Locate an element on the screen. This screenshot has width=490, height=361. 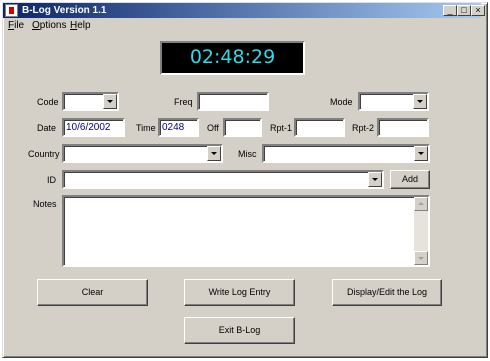
code-combo is located at coordinates (90, 101).